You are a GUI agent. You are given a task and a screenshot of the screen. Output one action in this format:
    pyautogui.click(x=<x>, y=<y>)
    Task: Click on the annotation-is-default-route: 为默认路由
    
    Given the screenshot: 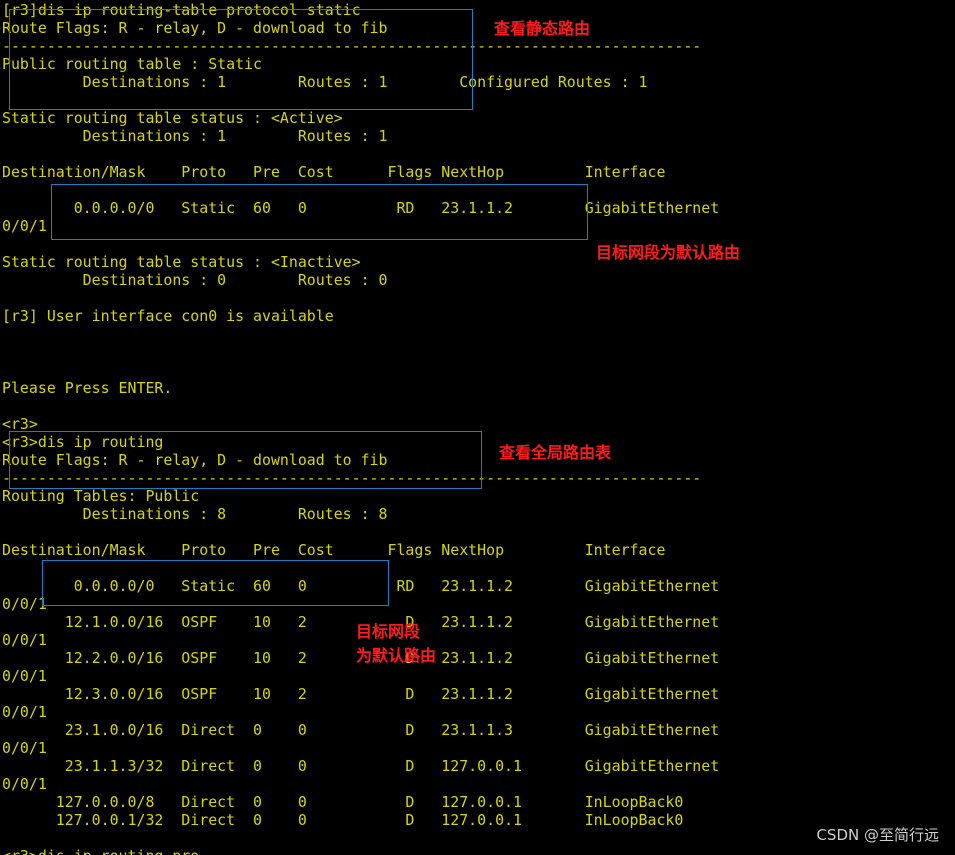 What is the action you would take?
    pyautogui.click(x=396, y=655)
    